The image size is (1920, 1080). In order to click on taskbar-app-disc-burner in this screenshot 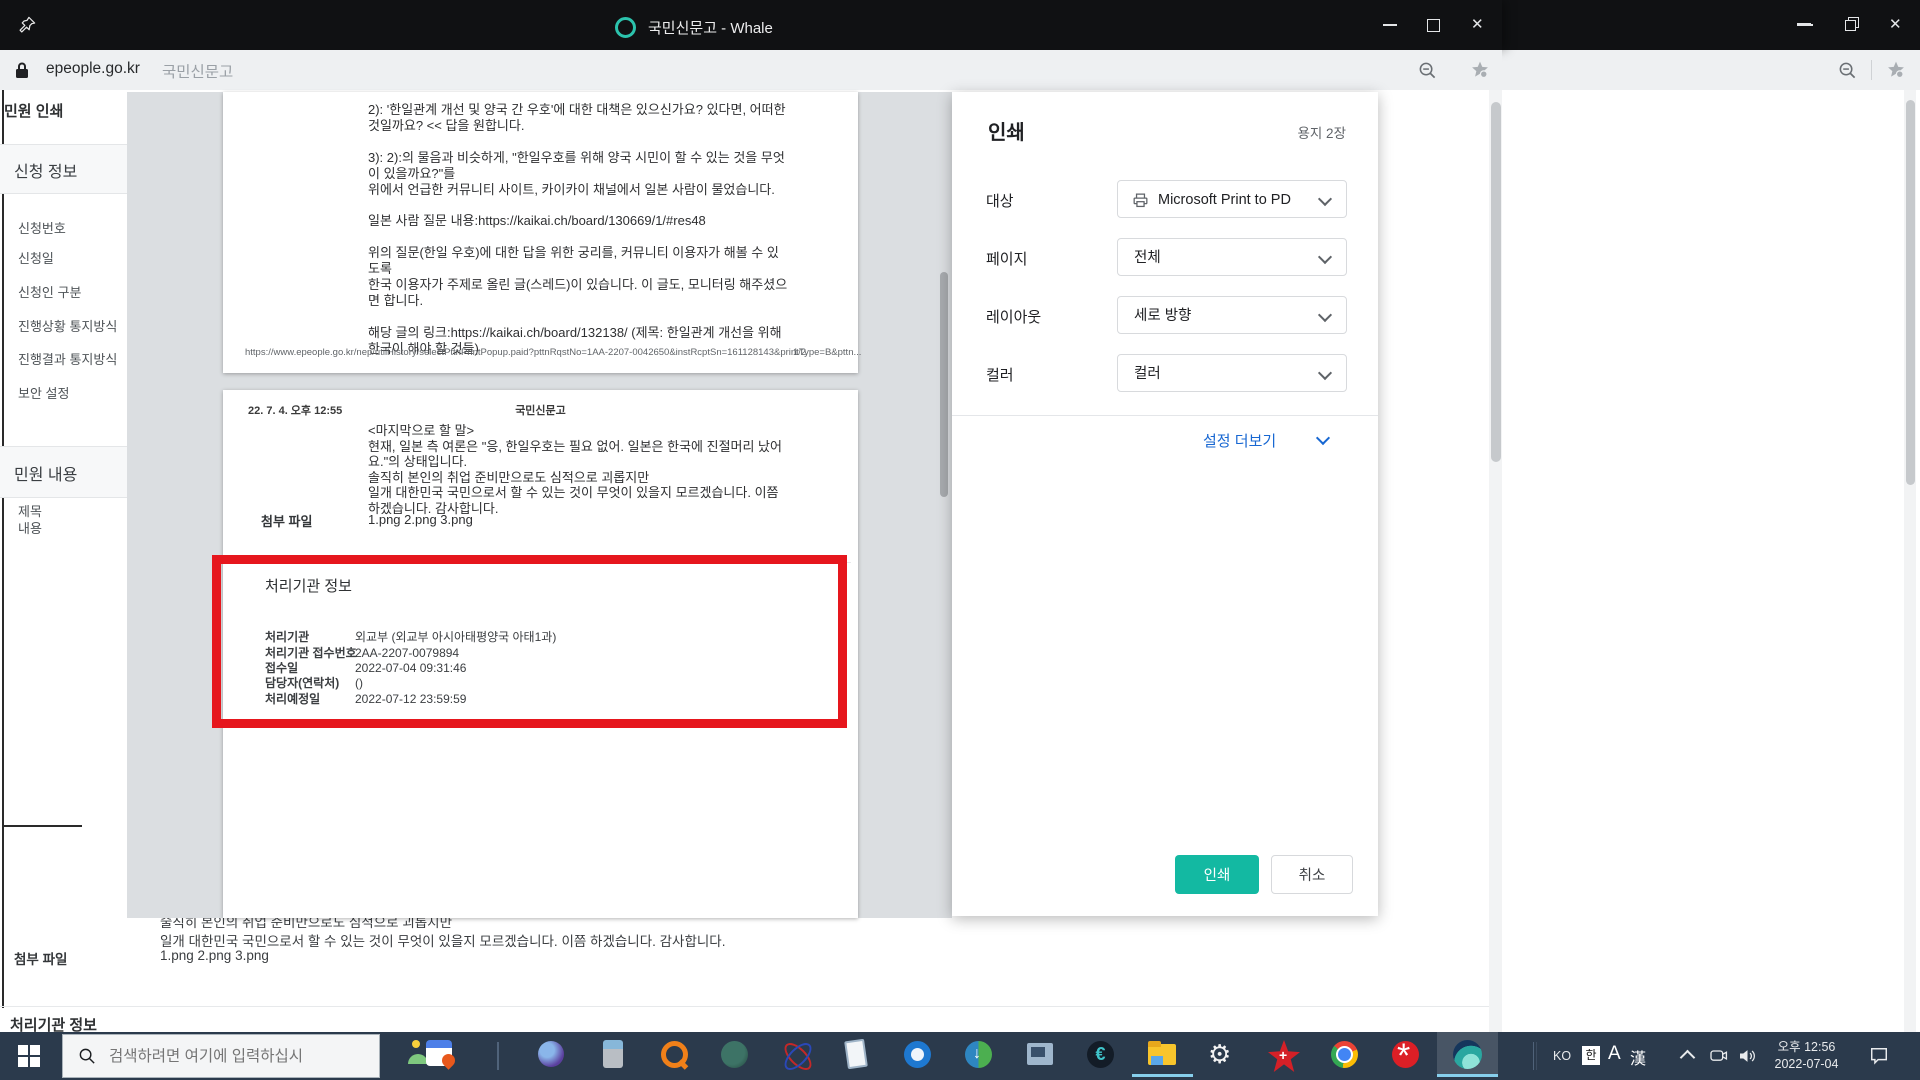, I will do `click(552, 1054)`.